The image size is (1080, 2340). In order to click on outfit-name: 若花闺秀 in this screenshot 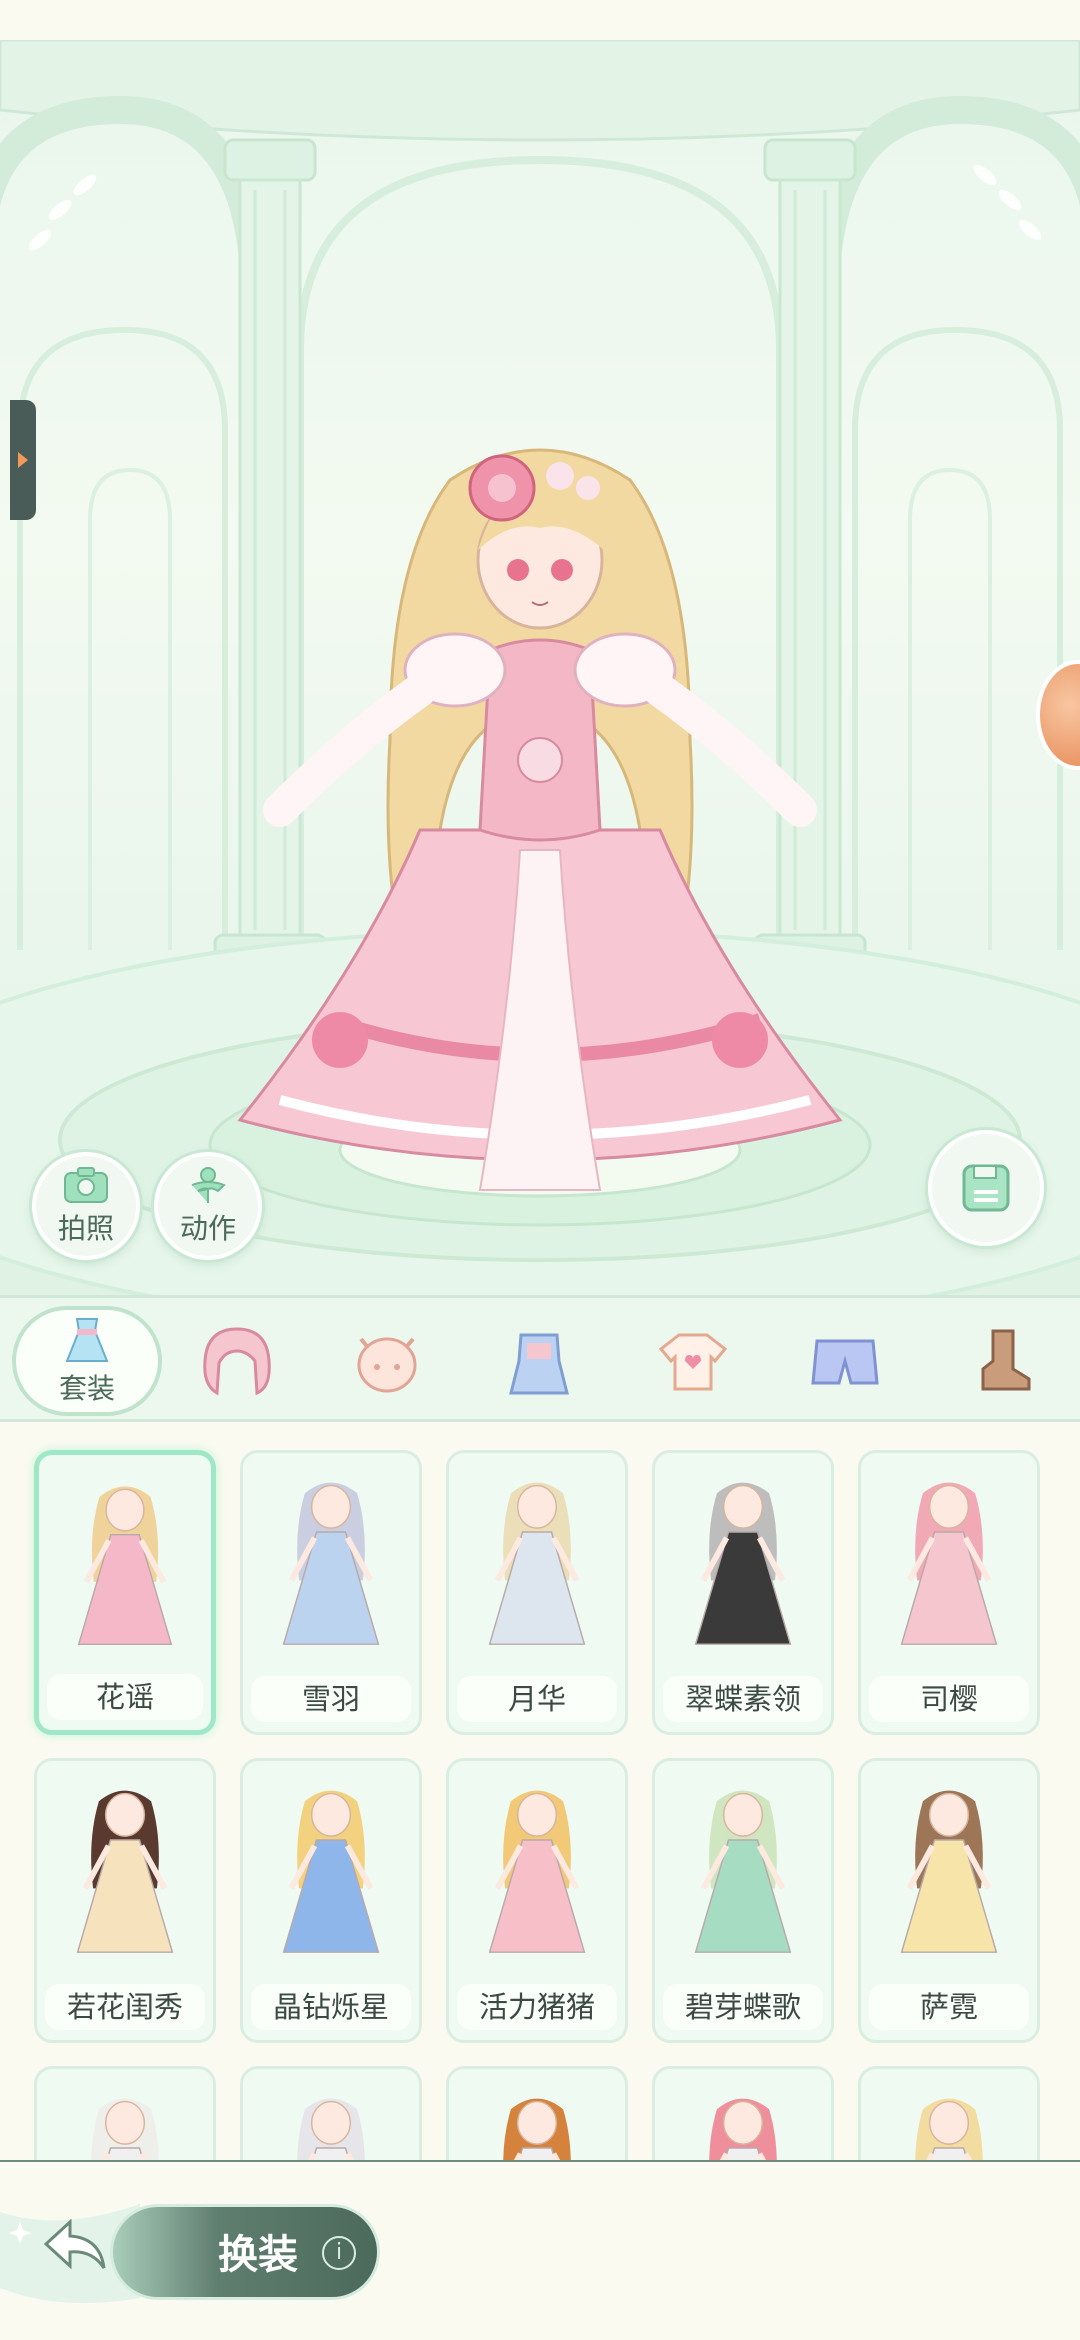, I will do `click(125, 2007)`.